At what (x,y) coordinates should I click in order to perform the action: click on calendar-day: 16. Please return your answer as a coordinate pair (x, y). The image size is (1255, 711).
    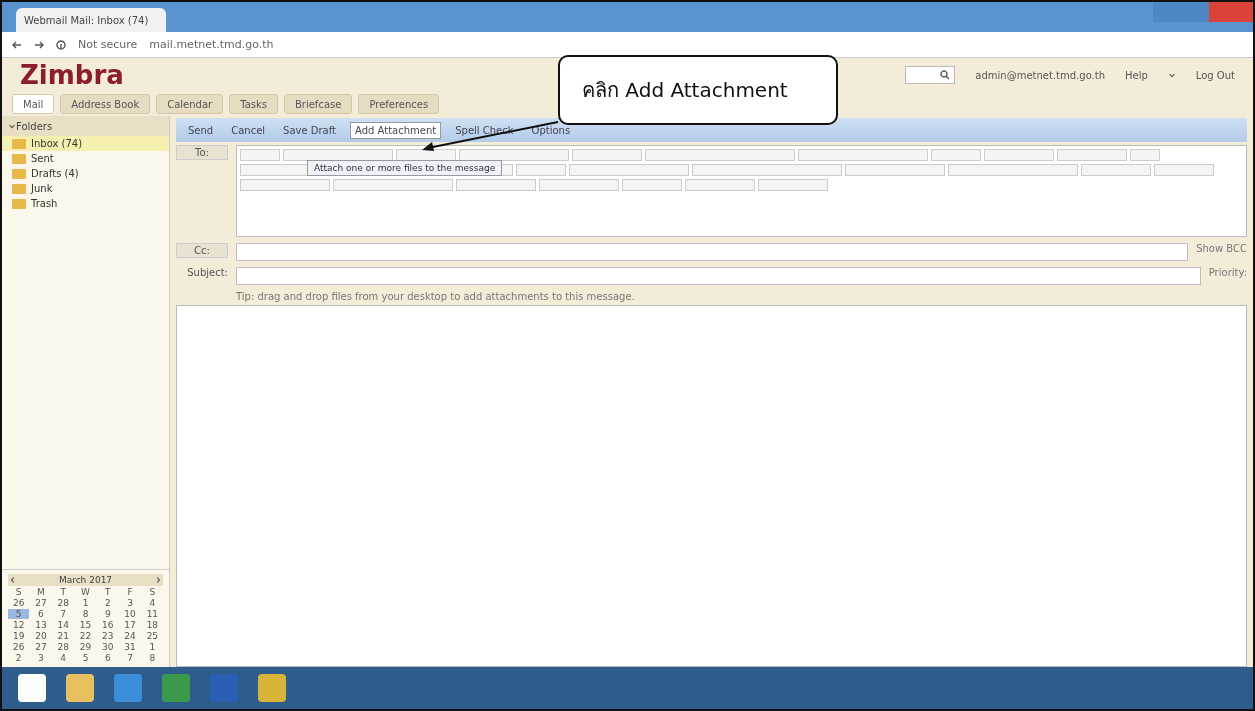
    Looking at the image, I should click on (108, 625).